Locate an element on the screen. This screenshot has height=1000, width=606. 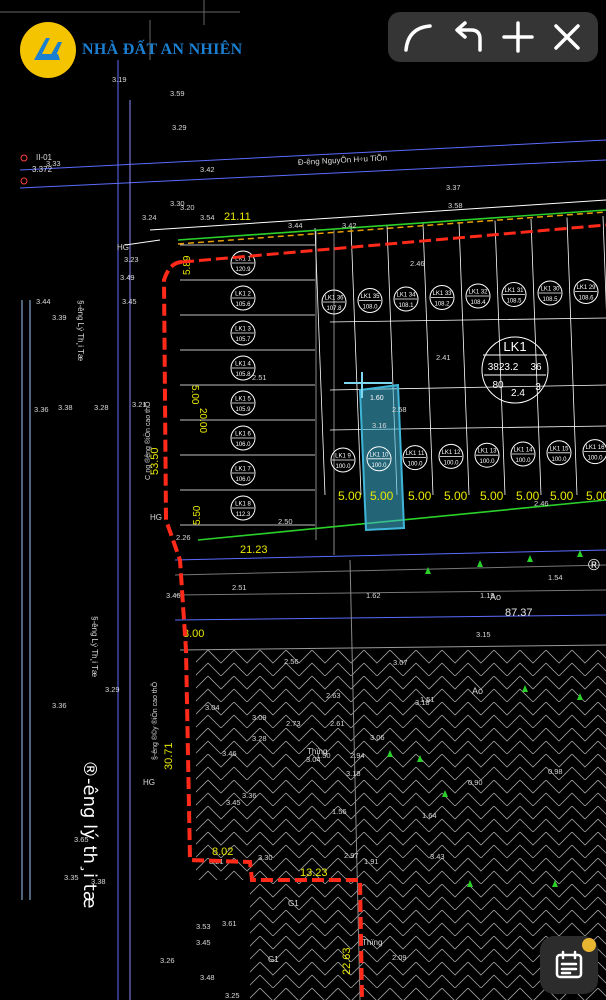
calendar-icon is located at coordinates (569, 964).